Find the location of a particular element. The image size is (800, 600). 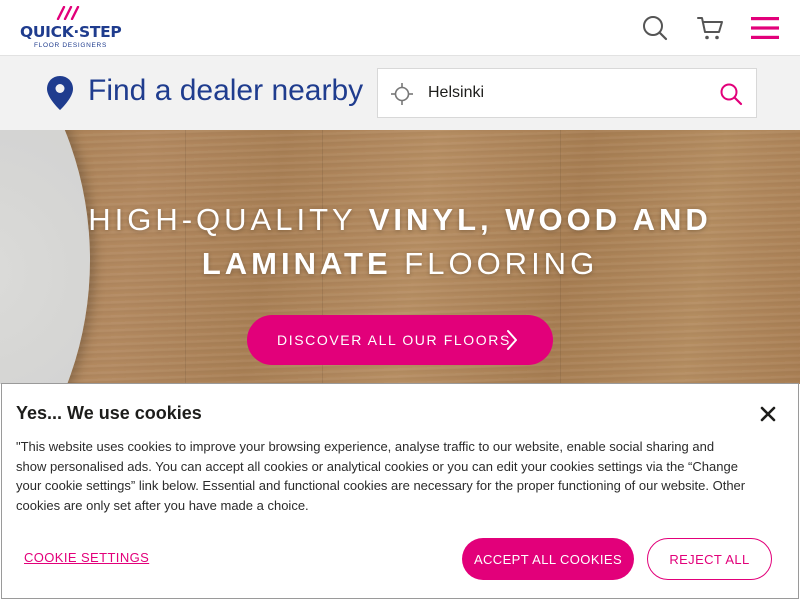

site-header: QUICK·STEP FLOOR DESIGNERS is located at coordinates (400, 28).